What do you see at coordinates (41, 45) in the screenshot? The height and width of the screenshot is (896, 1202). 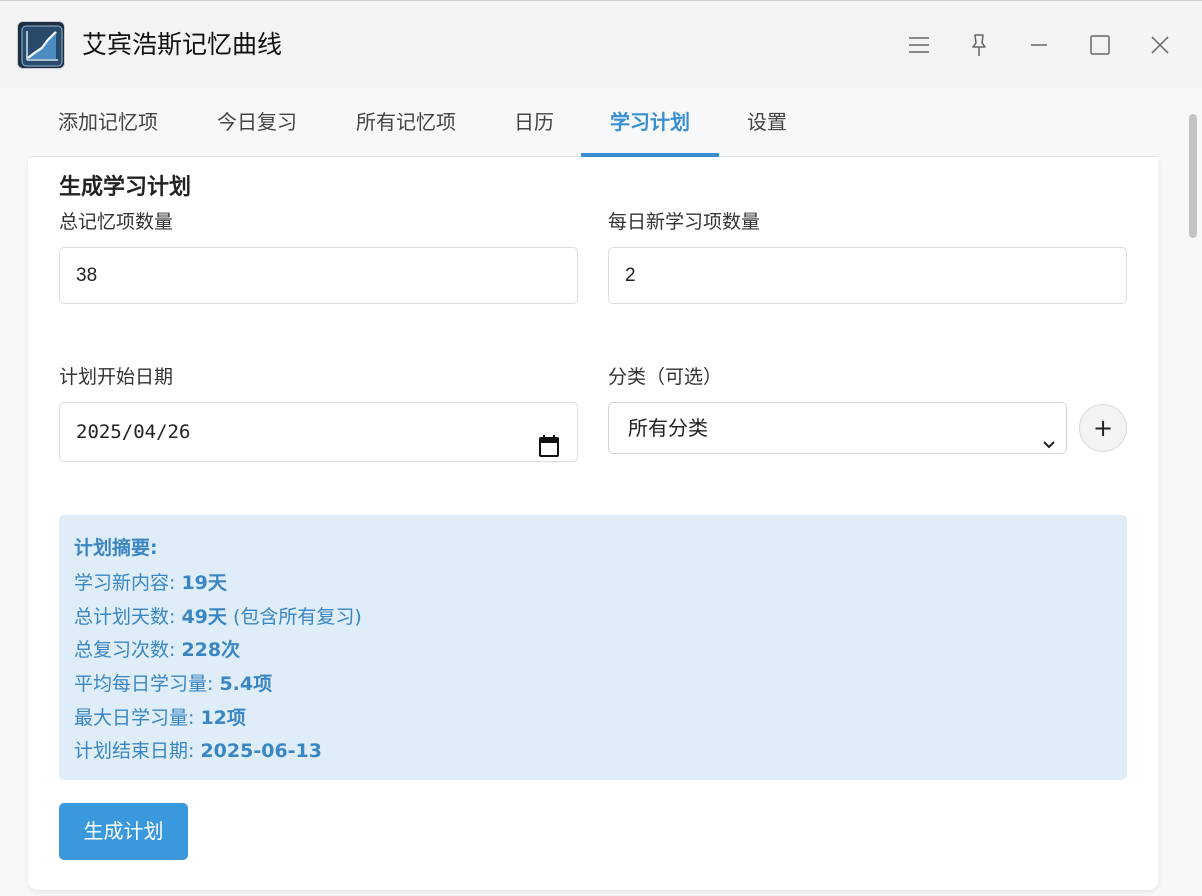 I see `app-logo-icon` at bounding box center [41, 45].